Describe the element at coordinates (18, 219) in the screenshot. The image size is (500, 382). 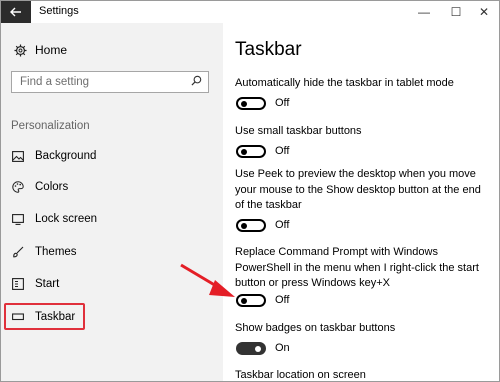
I see `monitor-icon` at that location.